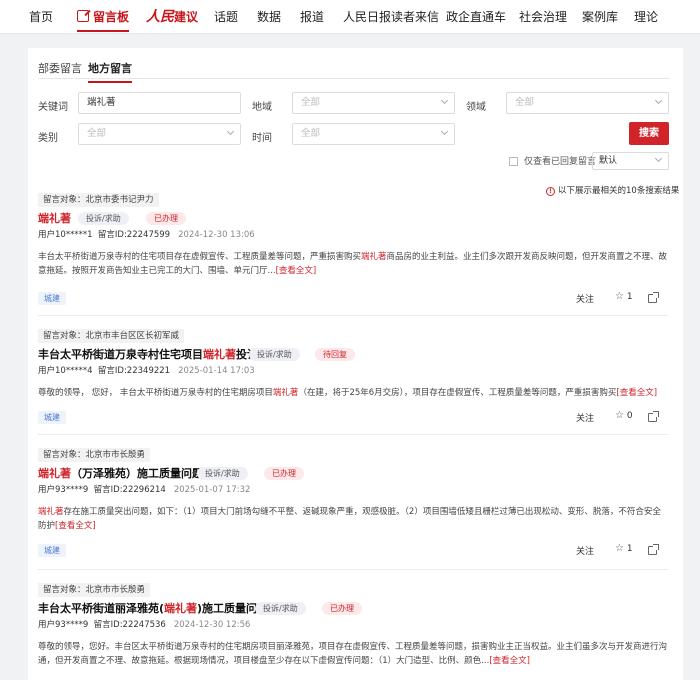  Describe the element at coordinates (48, 138) in the screenshot. I see `category-label: 类别` at that location.